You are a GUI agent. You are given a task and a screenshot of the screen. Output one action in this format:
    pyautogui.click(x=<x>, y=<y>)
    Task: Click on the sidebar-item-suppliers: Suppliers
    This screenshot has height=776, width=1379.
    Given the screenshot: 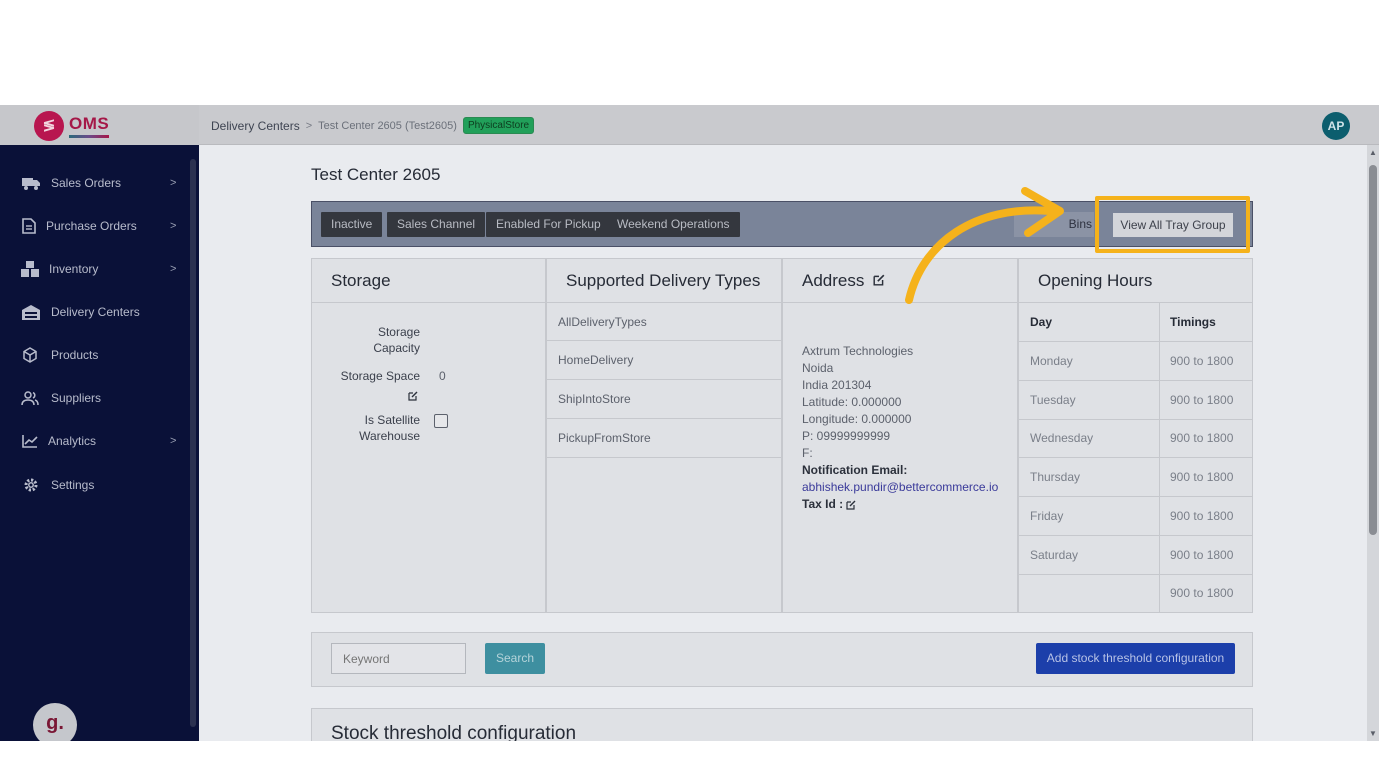 What is the action you would take?
    pyautogui.click(x=95, y=398)
    